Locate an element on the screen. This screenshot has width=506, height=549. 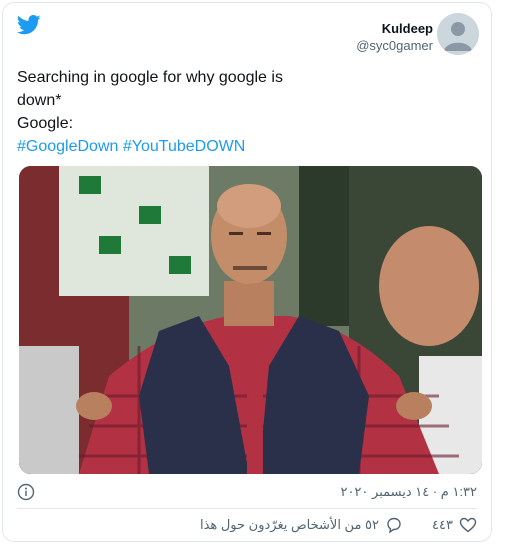
avatar is located at coordinates (458, 34).